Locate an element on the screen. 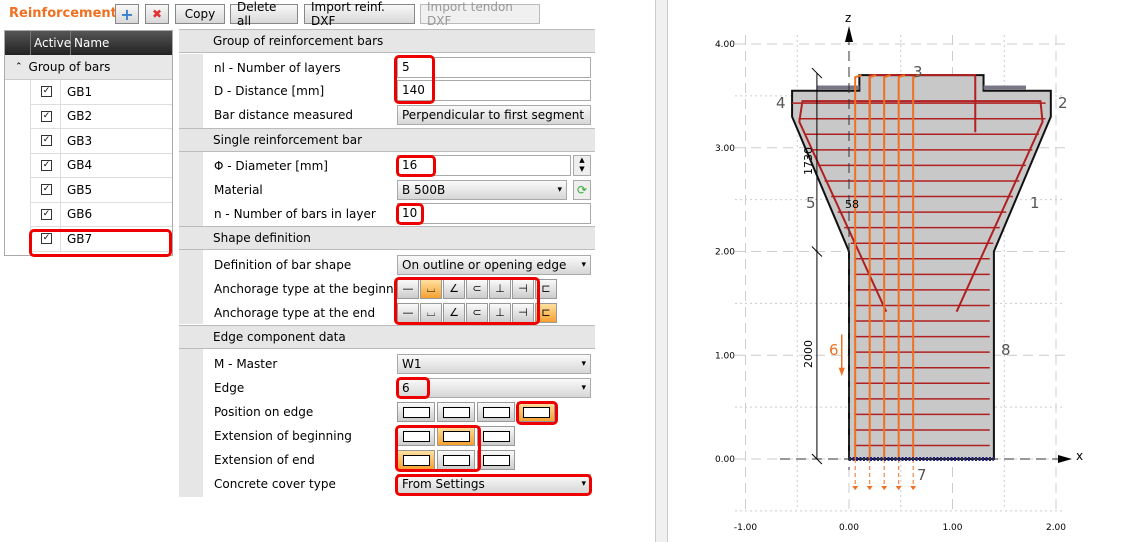 The image size is (1147, 542). z-tick-label: 2.00 is located at coordinates (725, 253).